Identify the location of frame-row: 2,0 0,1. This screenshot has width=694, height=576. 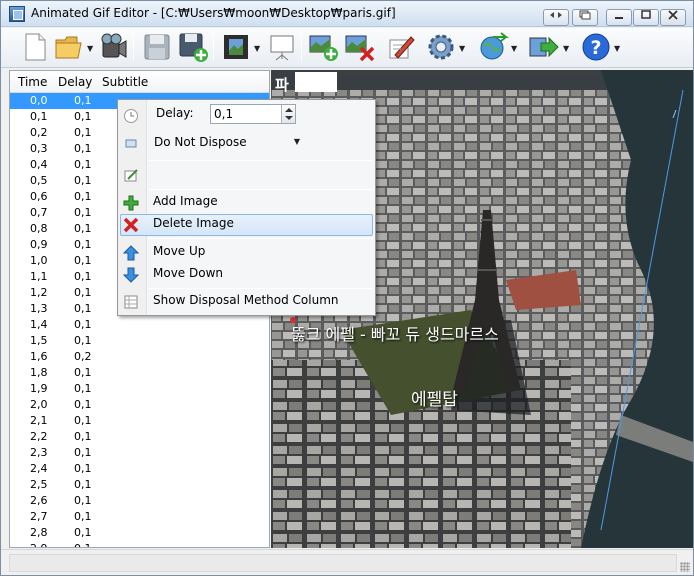
(139, 405).